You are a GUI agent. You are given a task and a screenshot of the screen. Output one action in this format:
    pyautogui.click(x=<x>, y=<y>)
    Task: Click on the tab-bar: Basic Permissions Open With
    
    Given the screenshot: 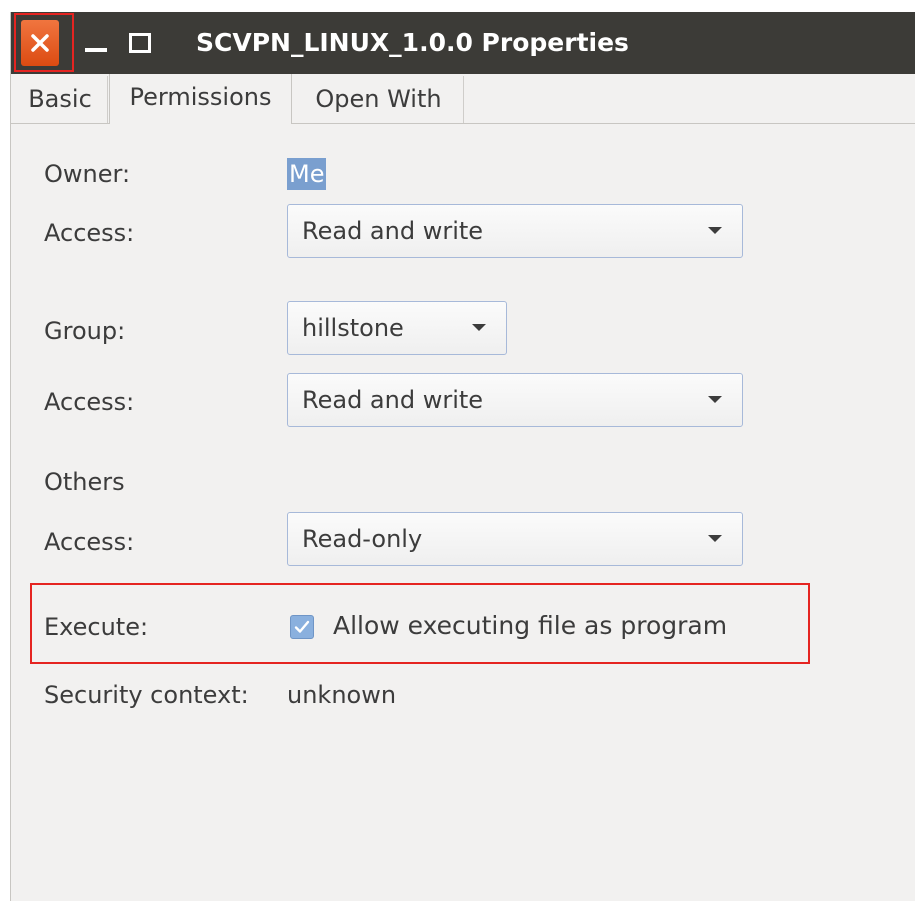 What is the action you would take?
    pyautogui.click(x=463, y=99)
    